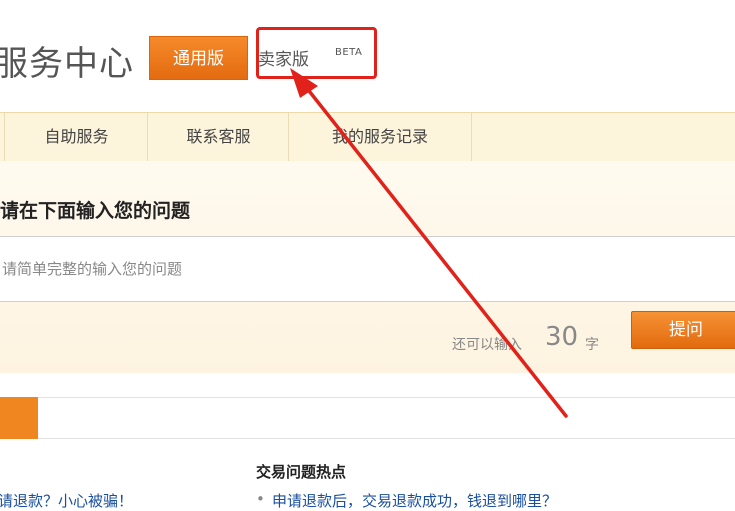 The height and width of the screenshot is (511, 735). Describe the element at coordinates (95, 211) in the screenshot. I see `question-heading: 请在下面输入您的问题` at that location.